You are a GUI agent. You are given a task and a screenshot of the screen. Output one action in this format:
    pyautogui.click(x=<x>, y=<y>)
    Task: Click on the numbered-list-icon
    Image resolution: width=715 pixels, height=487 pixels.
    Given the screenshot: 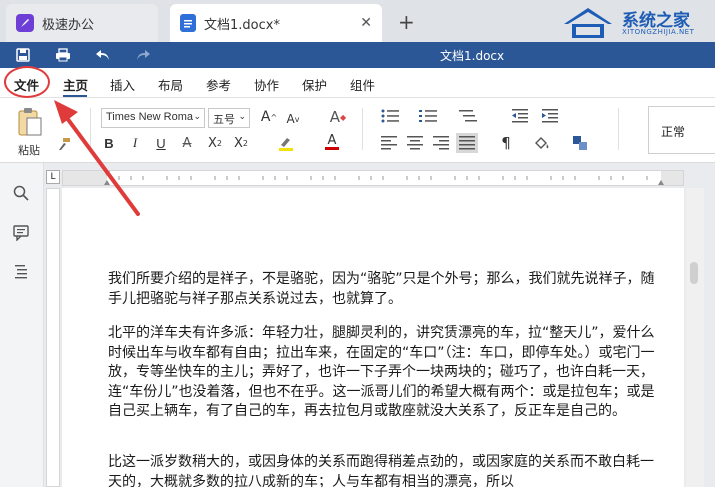 What is the action you would take?
    pyautogui.click(x=428, y=116)
    